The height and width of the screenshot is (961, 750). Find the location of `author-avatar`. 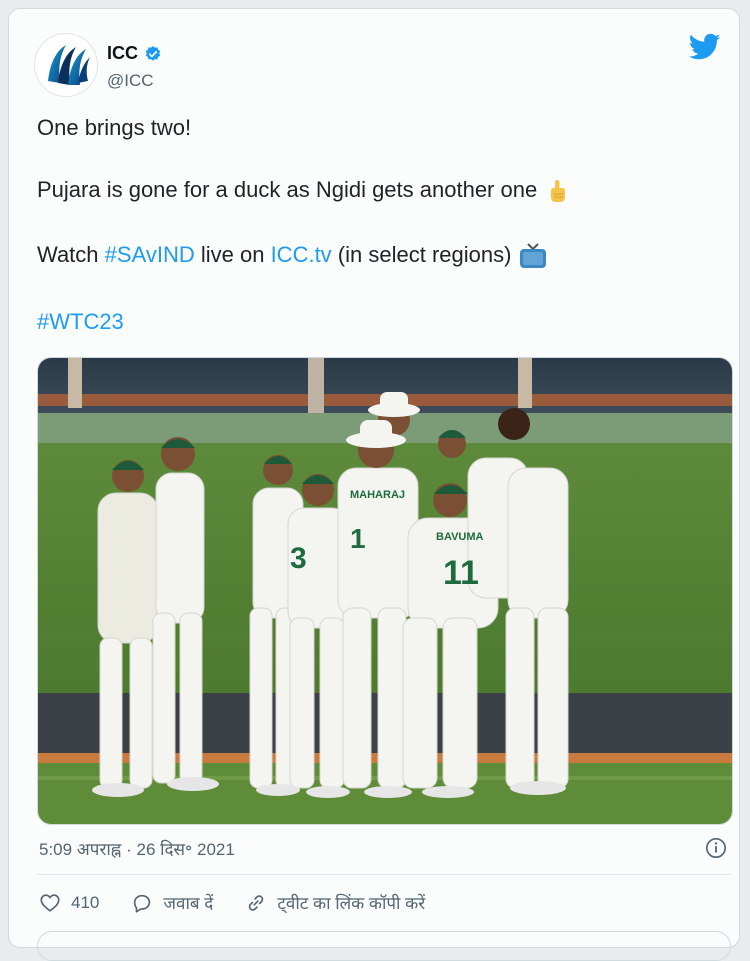

author-avatar is located at coordinates (66, 65).